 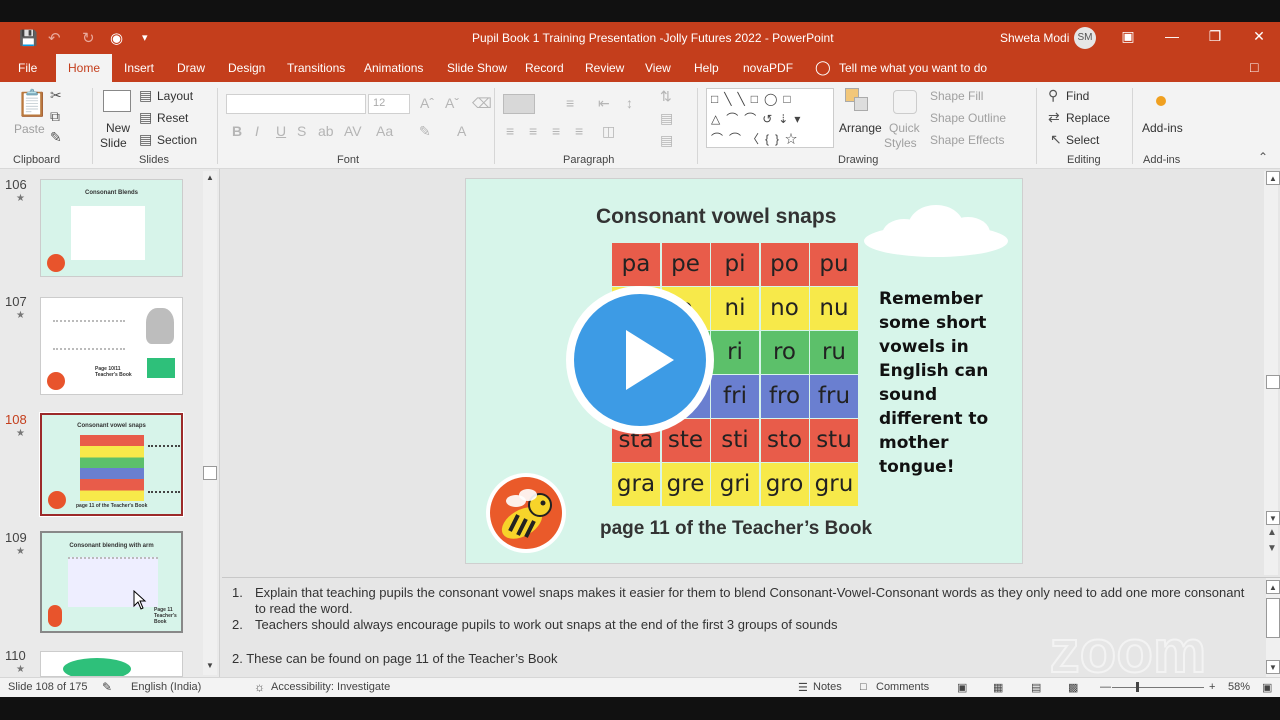 I want to click on comments-button: Comments, so click(x=902, y=687).